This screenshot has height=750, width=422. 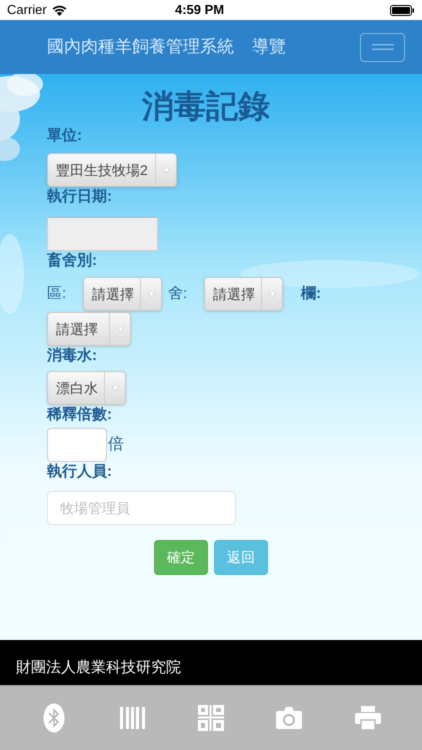 What do you see at coordinates (80, 197) in the screenshot?
I see `field-label: 執行日期:` at bounding box center [80, 197].